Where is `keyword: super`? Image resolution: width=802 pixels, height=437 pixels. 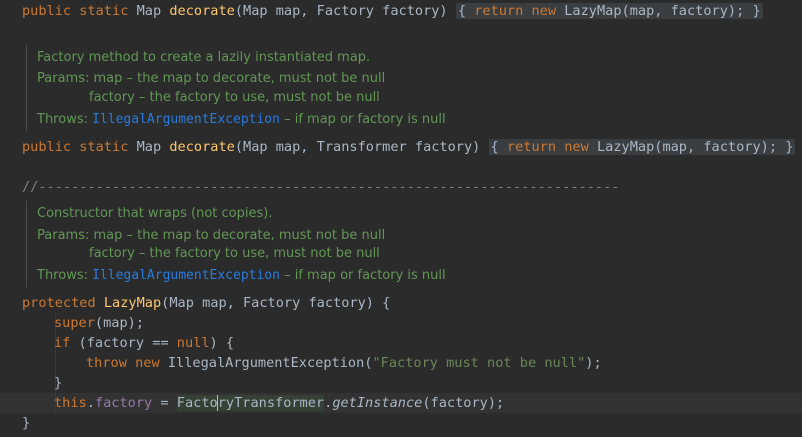 keyword: super is located at coordinates (74, 323).